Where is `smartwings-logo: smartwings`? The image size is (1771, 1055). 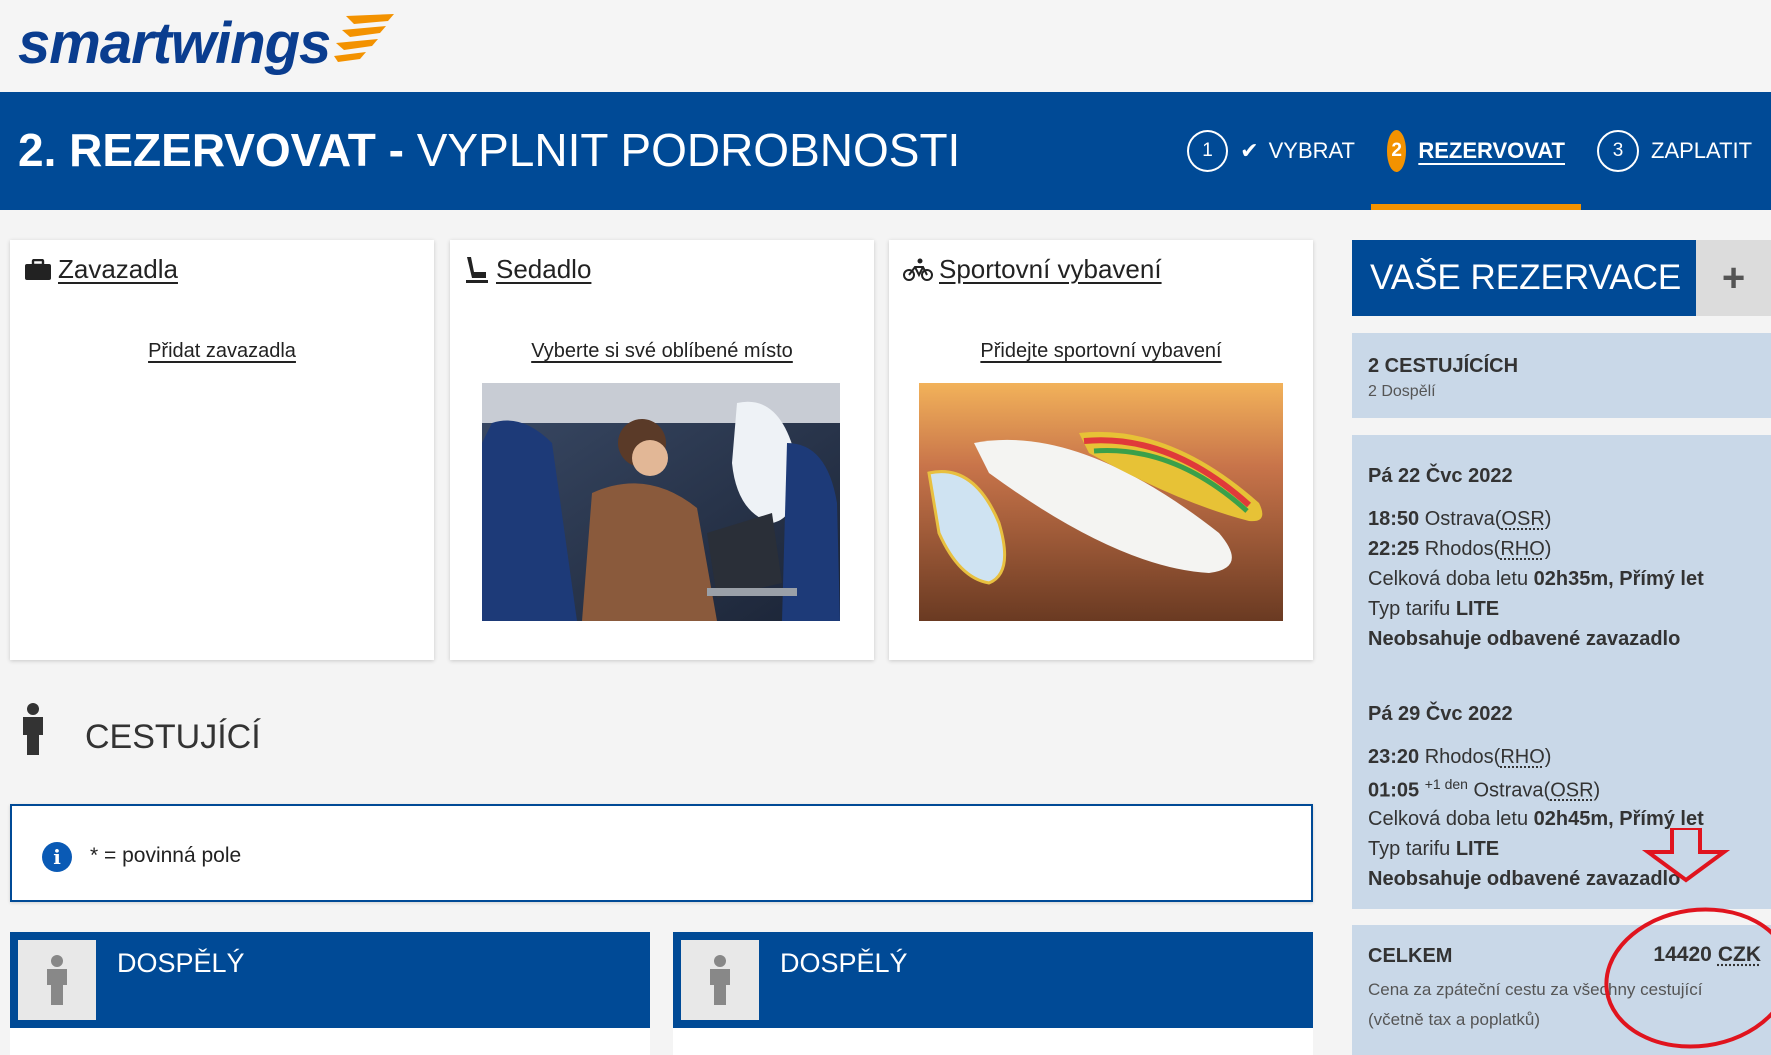
smartwings-logo: smartwings is located at coordinates (207, 44).